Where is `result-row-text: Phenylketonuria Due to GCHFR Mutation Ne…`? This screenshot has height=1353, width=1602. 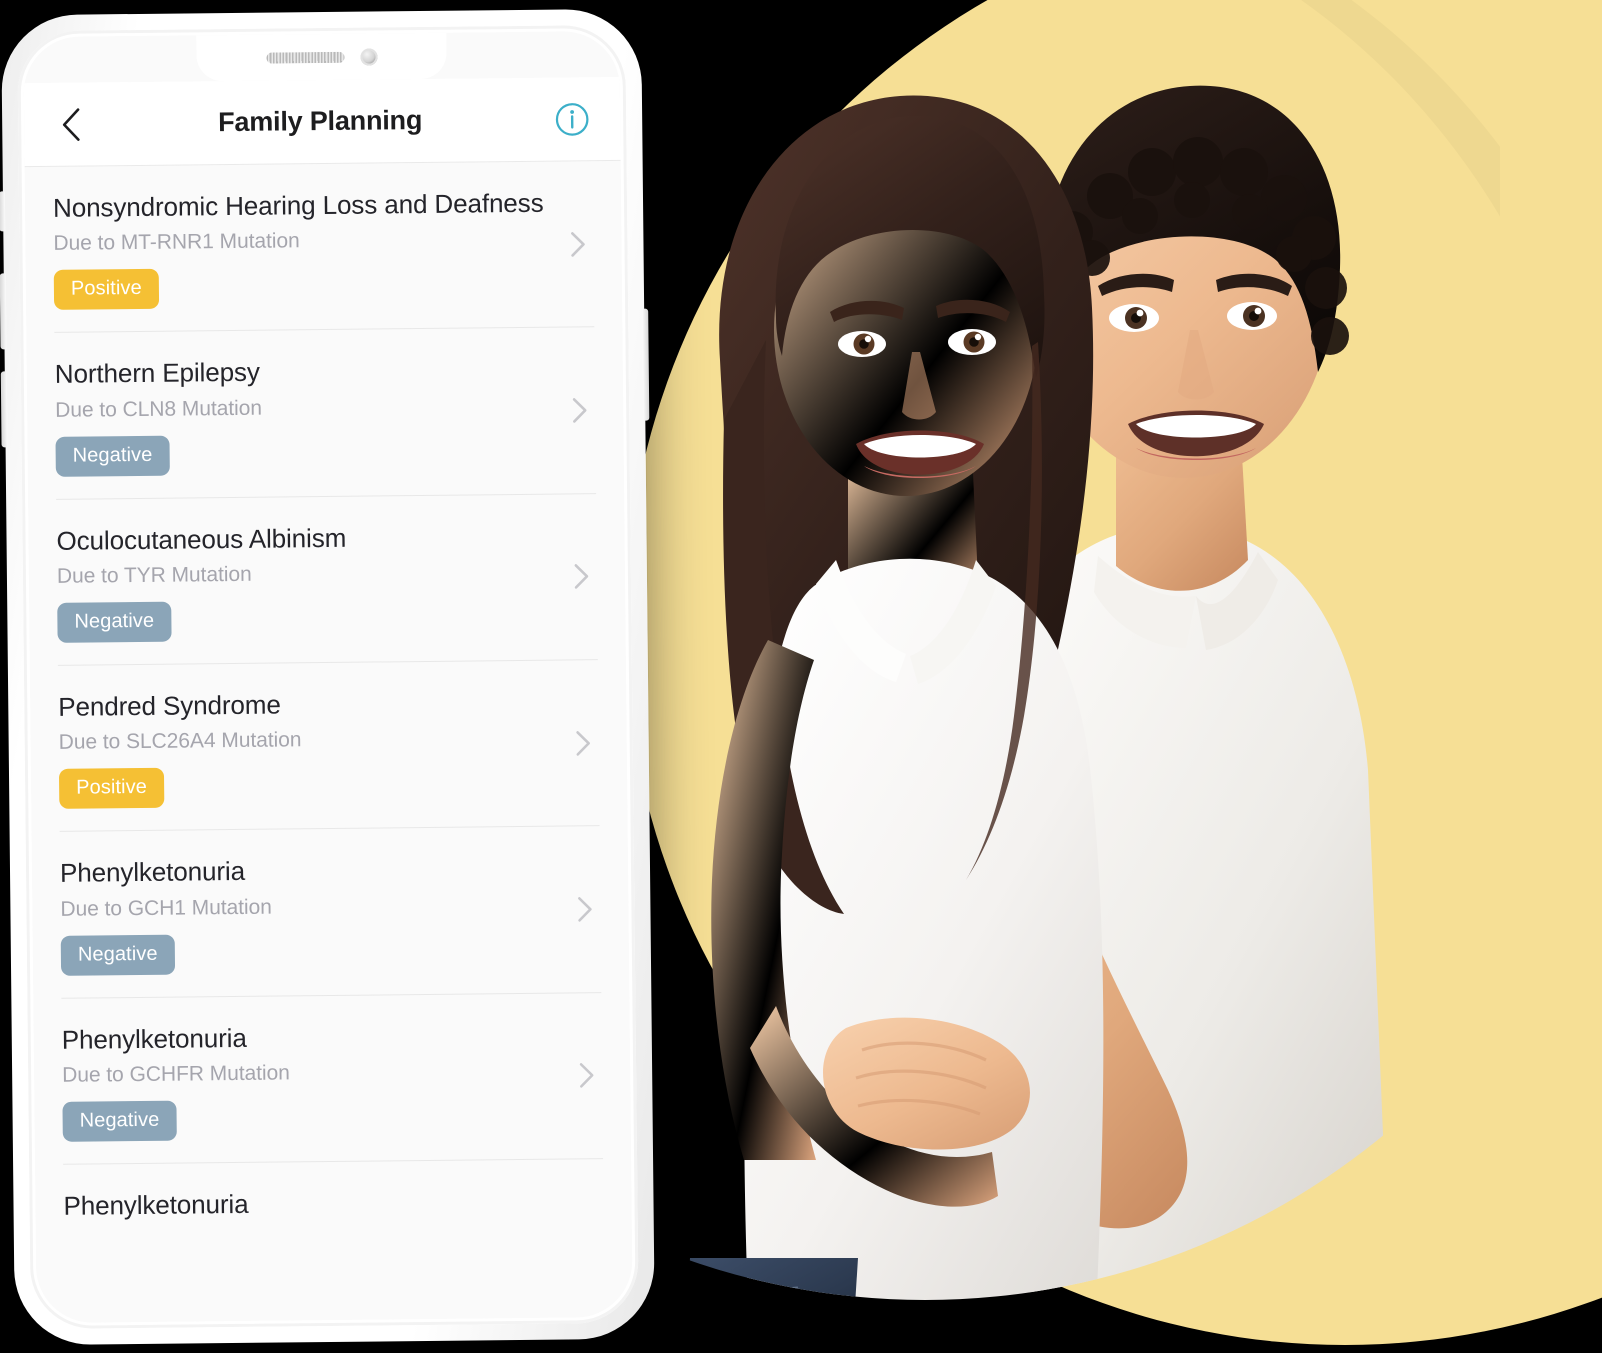 result-row-text: Phenylketonuria Due to GCHFR Mutation Ne… is located at coordinates (332, 1079).